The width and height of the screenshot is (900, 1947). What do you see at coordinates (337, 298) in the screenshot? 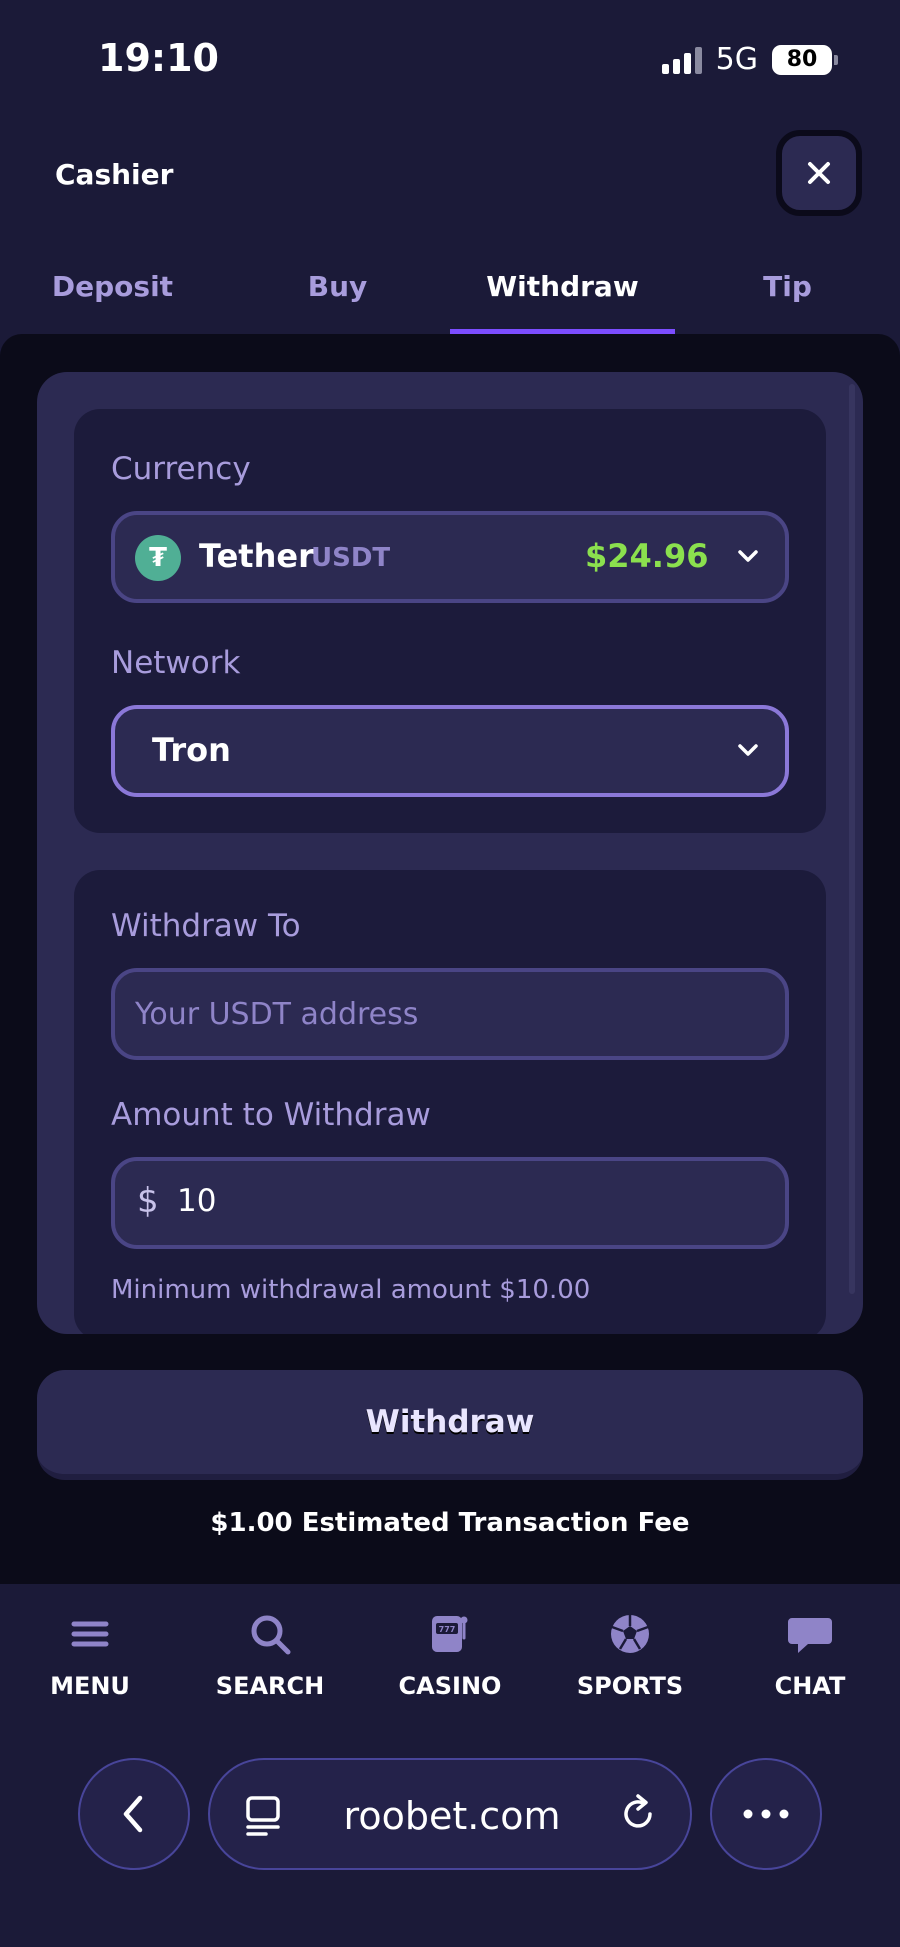
I see `tab-buy: Buy` at bounding box center [337, 298].